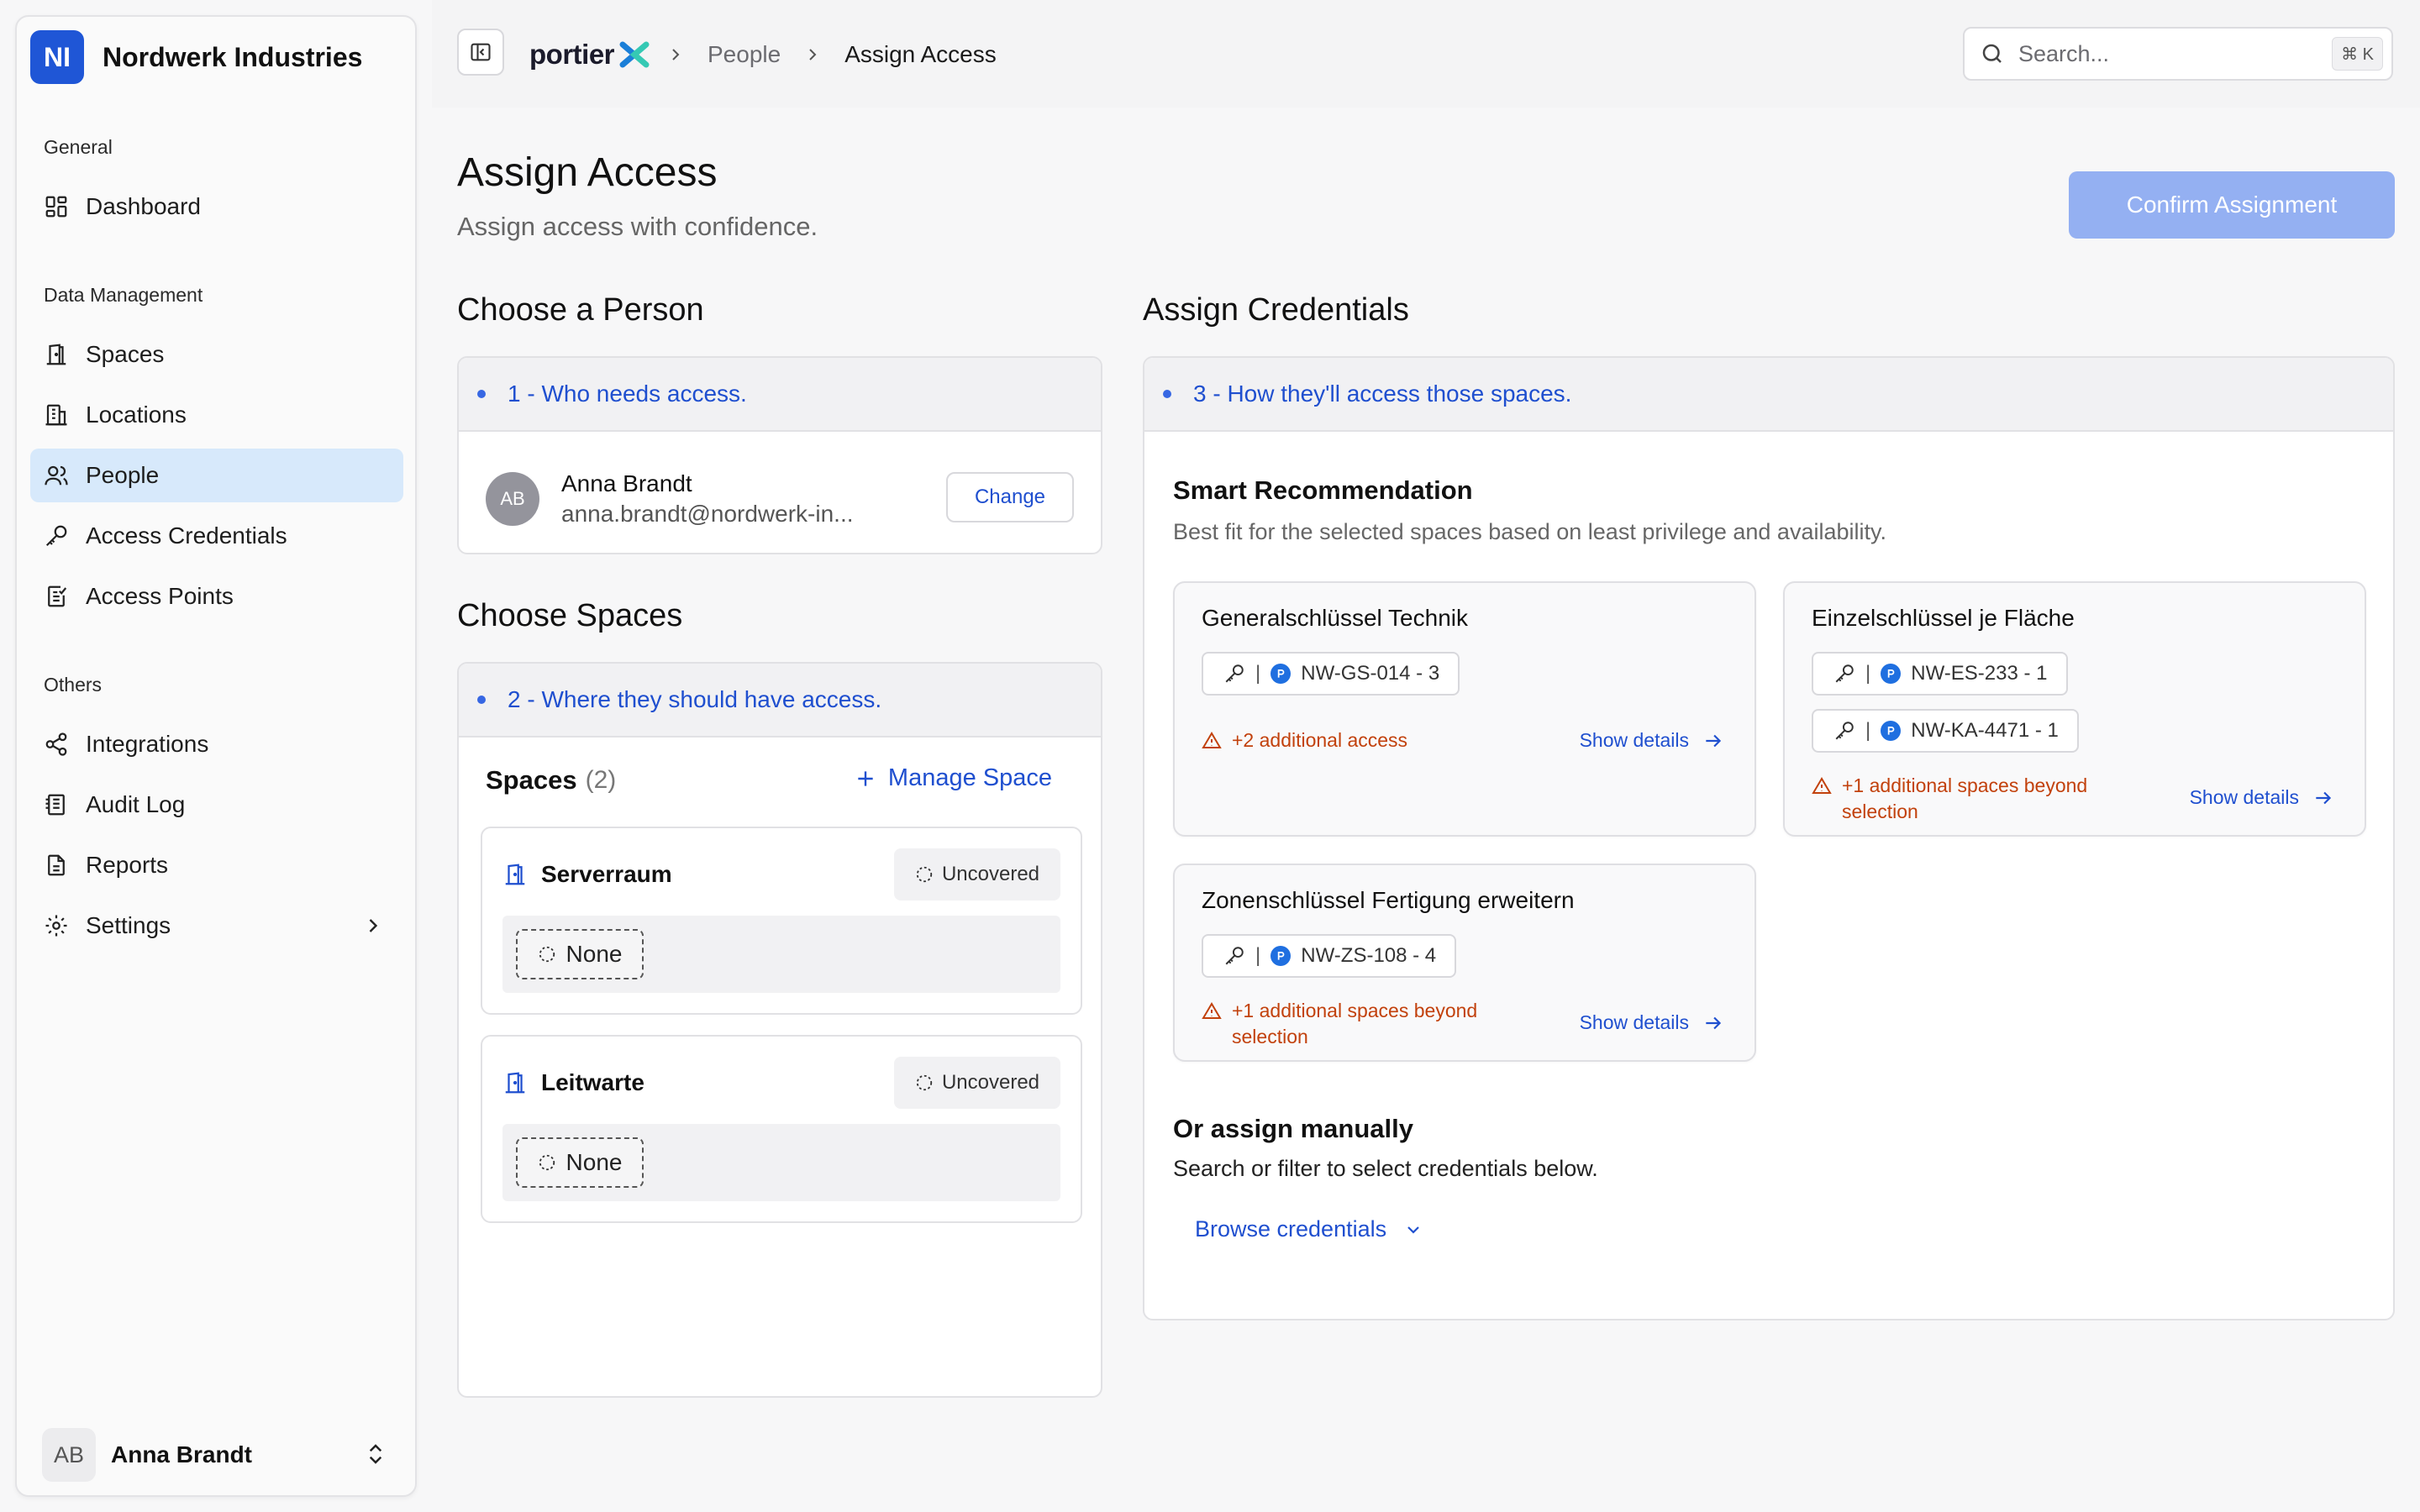 The width and height of the screenshot is (2420, 1512). What do you see at coordinates (375, 1454) in the screenshot?
I see `chevrons-up-down-icon` at bounding box center [375, 1454].